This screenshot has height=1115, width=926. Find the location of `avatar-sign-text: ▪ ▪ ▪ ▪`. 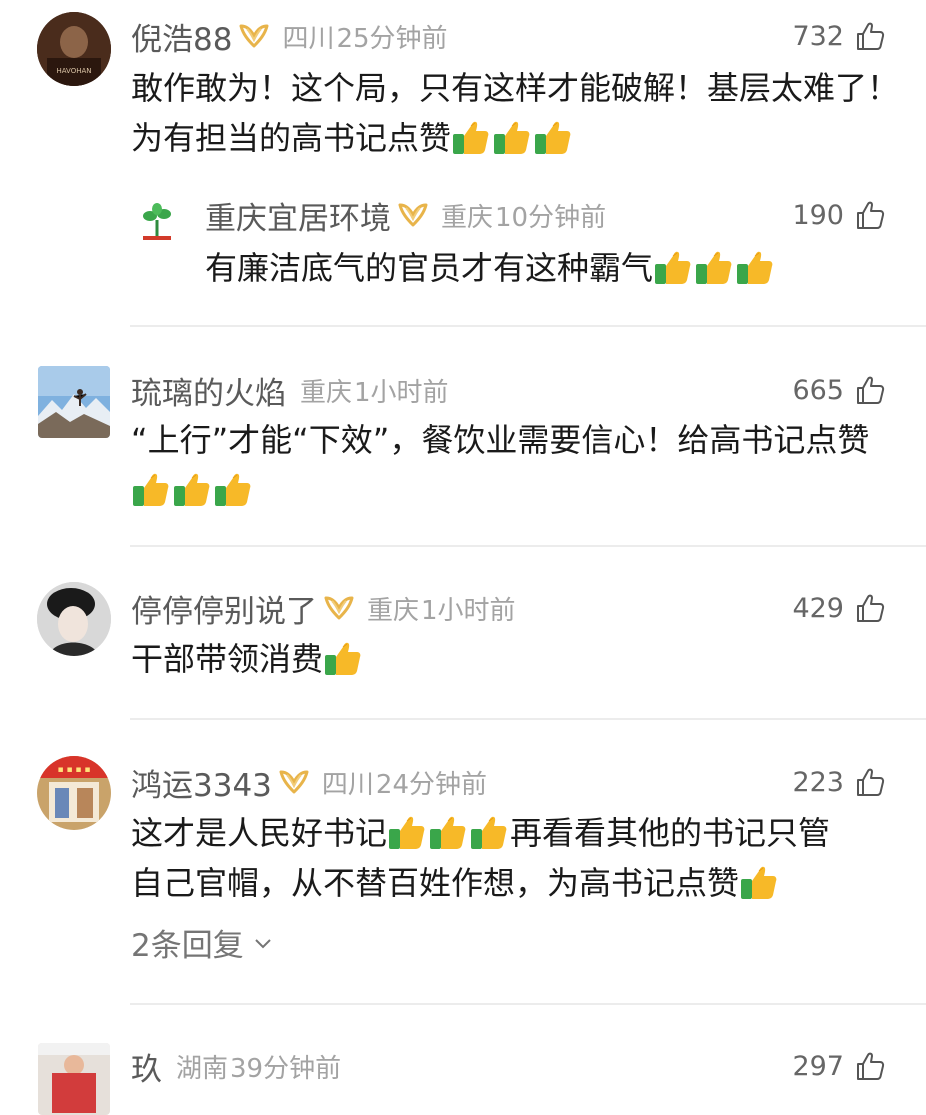

avatar-sign-text: ▪ ▪ ▪ ▪ is located at coordinates (74, 770).